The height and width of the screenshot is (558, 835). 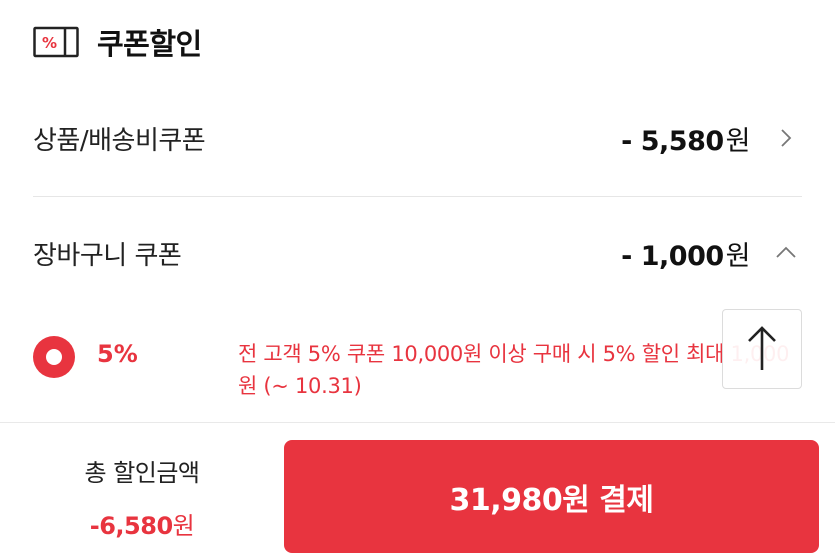 What do you see at coordinates (786, 138) in the screenshot?
I see `chevron-right-icon` at bounding box center [786, 138].